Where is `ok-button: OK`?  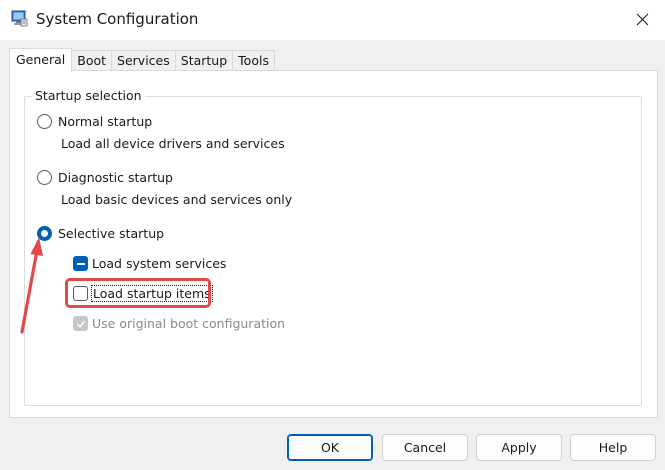
ok-button: OK is located at coordinates (330, 447).